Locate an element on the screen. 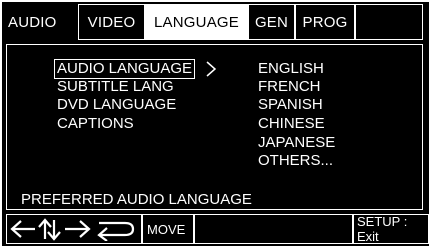 The image size is (433, 249). language-option-english: ENGLISH is located at coordinates (291, 69).